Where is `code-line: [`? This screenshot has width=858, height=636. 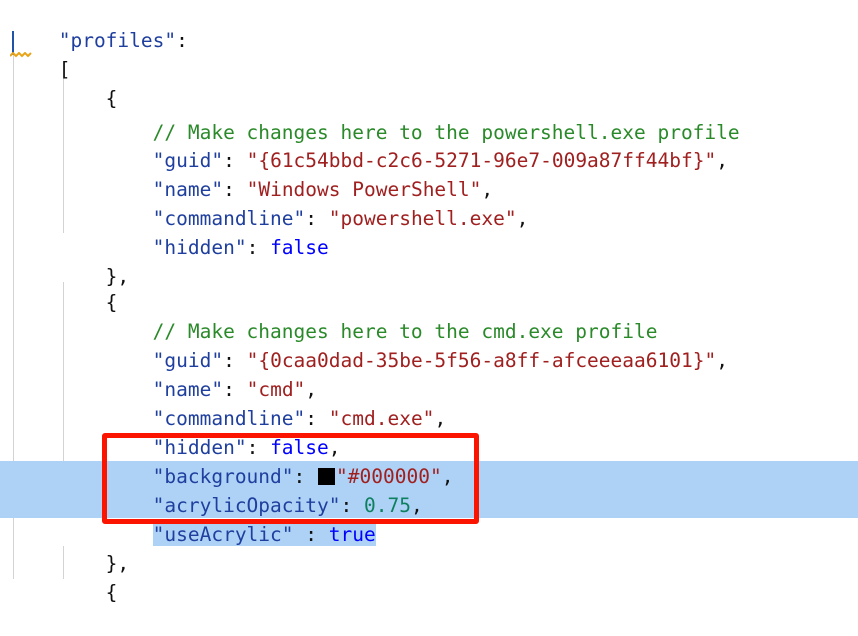
code-line: [ is located at coordinates (429, 53).